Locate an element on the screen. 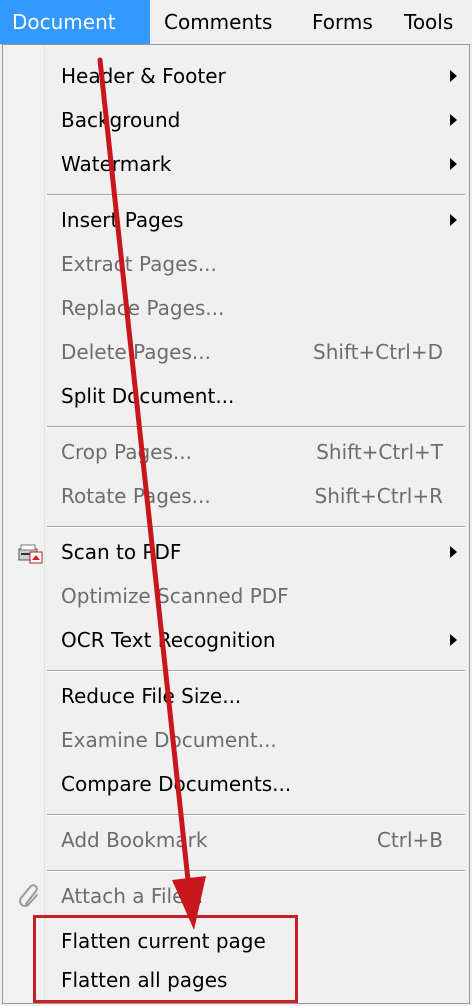  menu-item-label: Header & Footer is located at coordinates (143, 76).